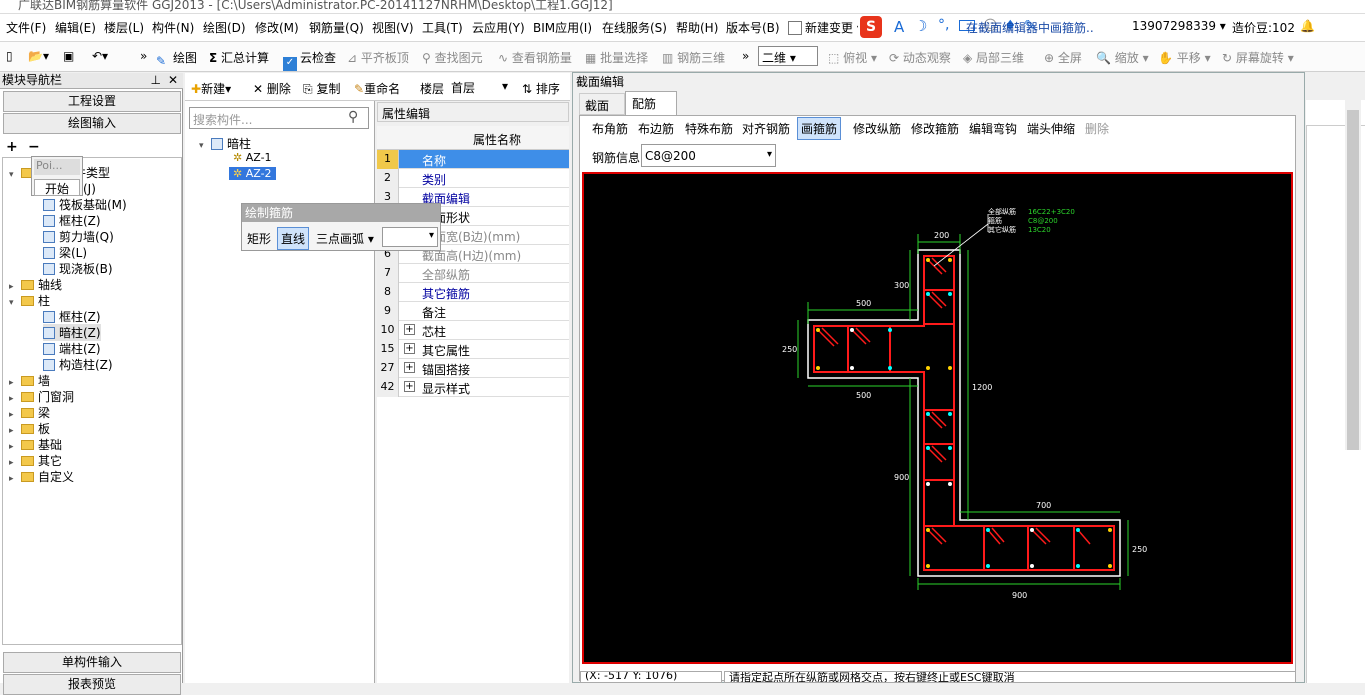  What do you see at coordinates (651, 103) in the screenshot?
I see `tab-reinforcement: 配筋` at bounding box center [651, 103].